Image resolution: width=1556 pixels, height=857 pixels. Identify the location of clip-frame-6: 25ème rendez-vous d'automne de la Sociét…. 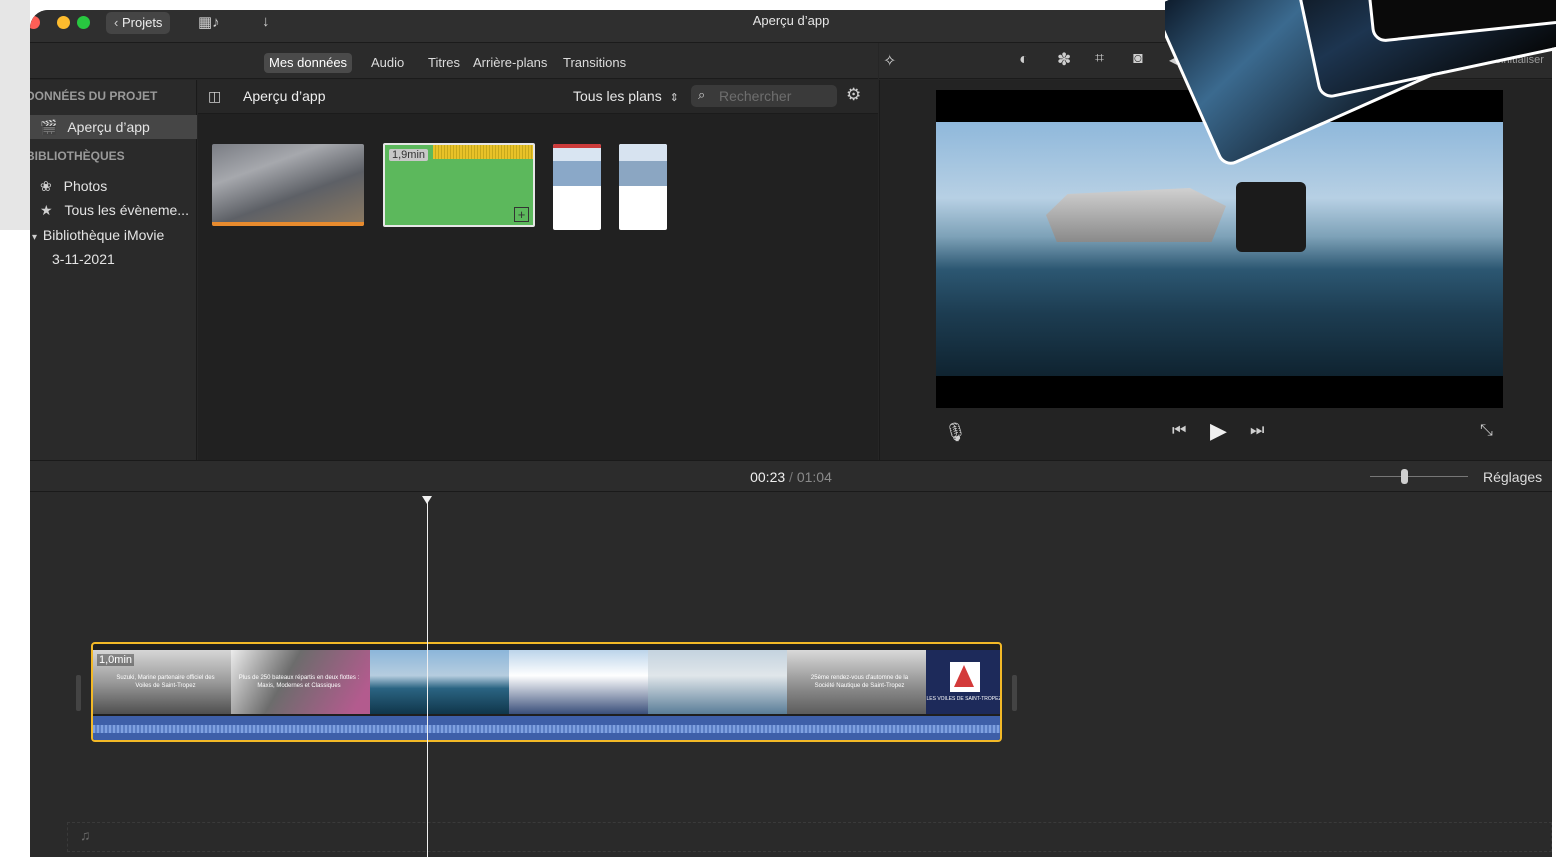
(856, 682).